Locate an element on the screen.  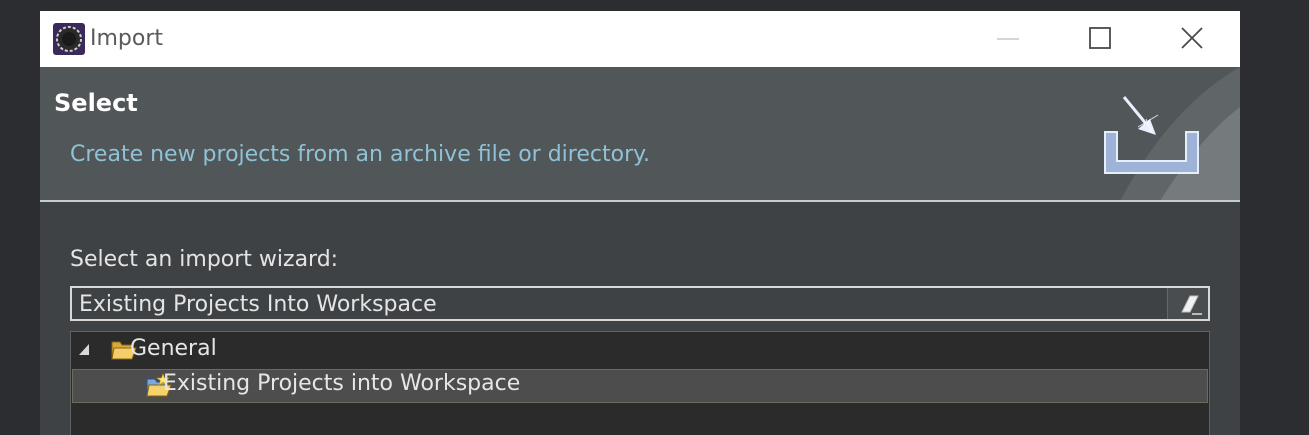
tree-item-label: General is located at coordinates (173, 348).